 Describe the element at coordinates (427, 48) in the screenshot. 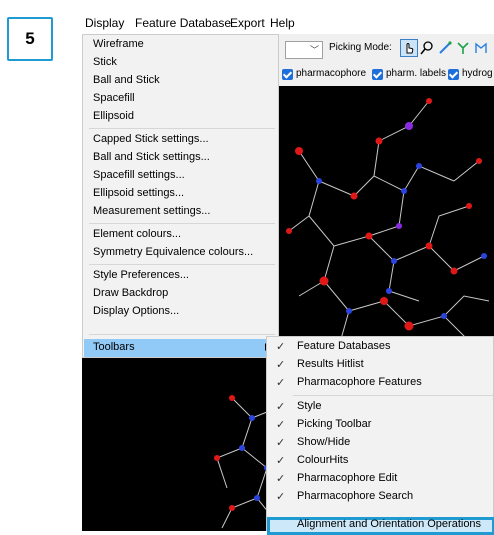

I see `lasso-icon` at that location.